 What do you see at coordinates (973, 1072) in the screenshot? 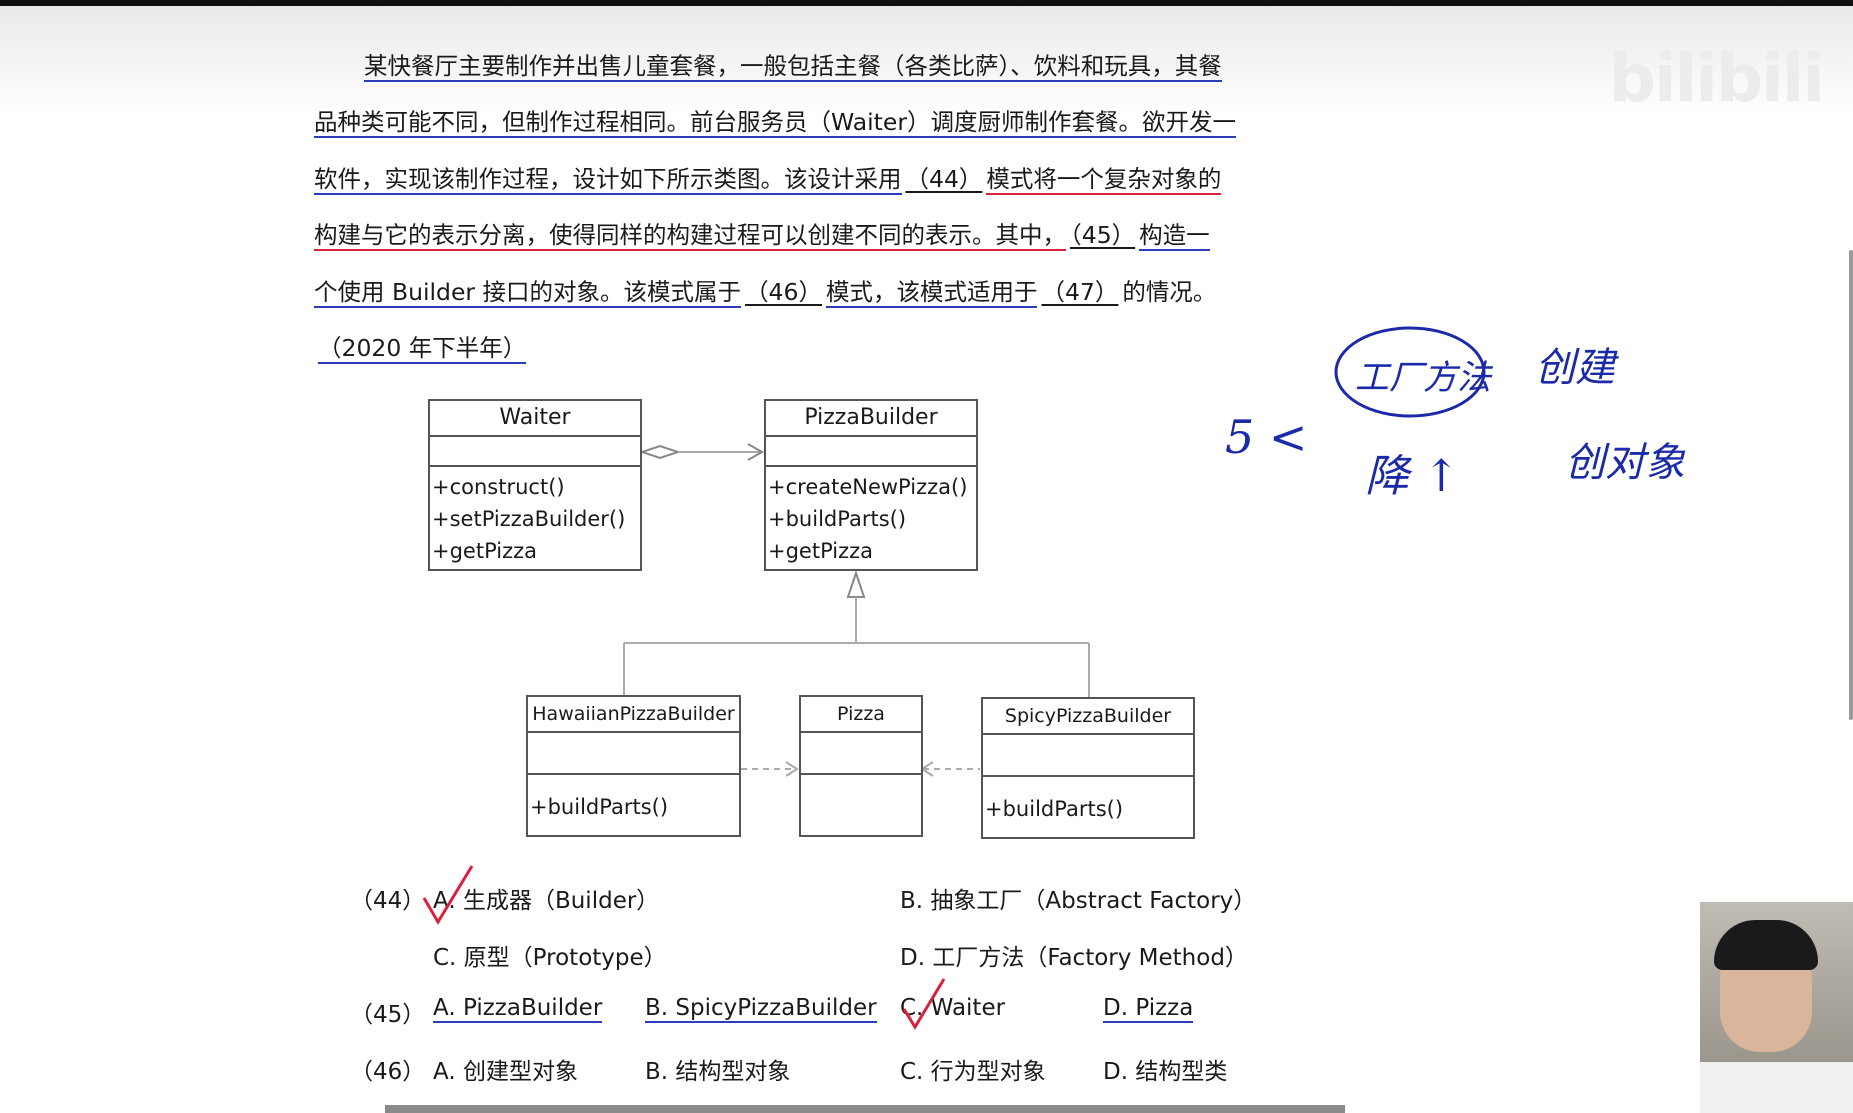
I see `option-46-c: C. 行为型对象` at bounding box center [973, 1072].